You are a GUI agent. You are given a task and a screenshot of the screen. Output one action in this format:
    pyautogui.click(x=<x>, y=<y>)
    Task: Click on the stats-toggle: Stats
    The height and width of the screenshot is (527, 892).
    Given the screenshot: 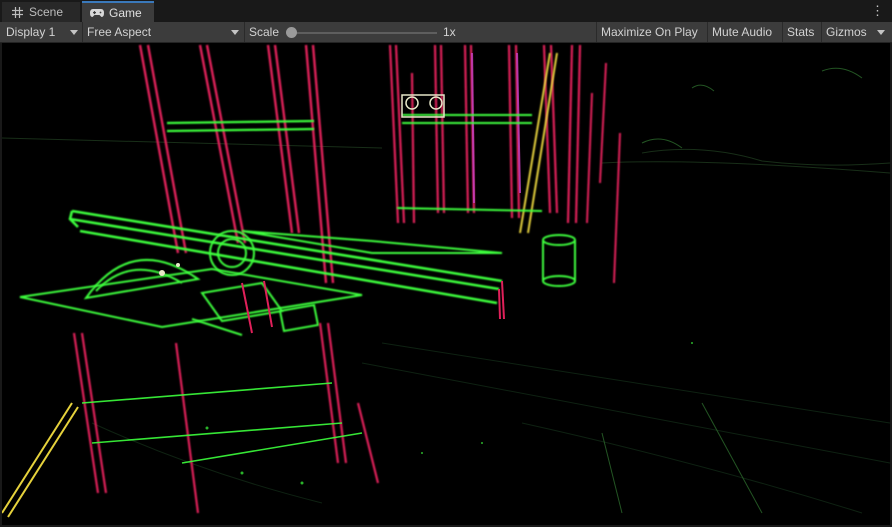 What is the action you would take?
    pyautogui.click(x=801, y=32)
    